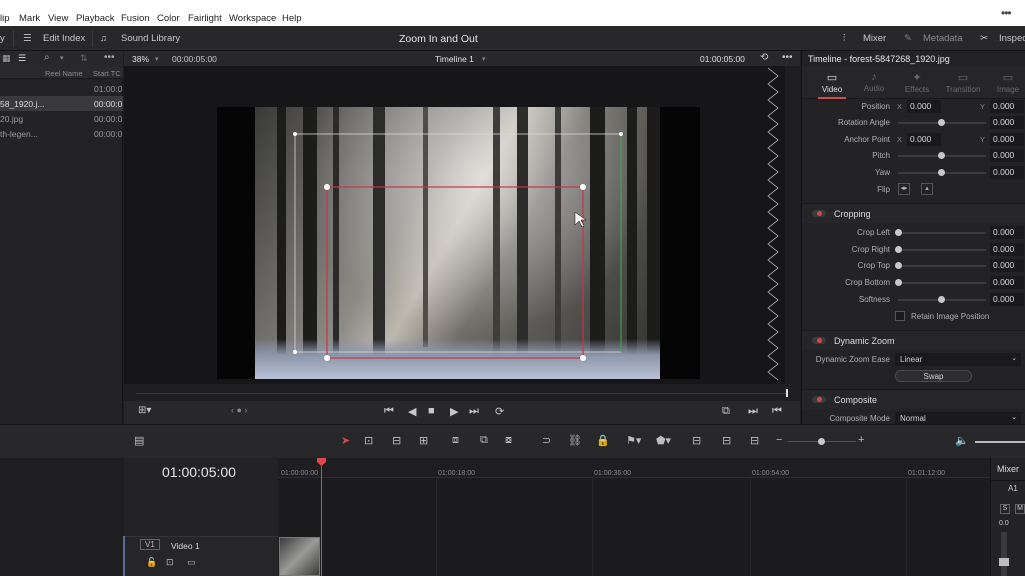 Image resolution: width=1025 pixels, height=576 pixels. Describe the element at coordinates (844, 38) in the screenshot. I see `mixer-icon: ⫶` at that location.